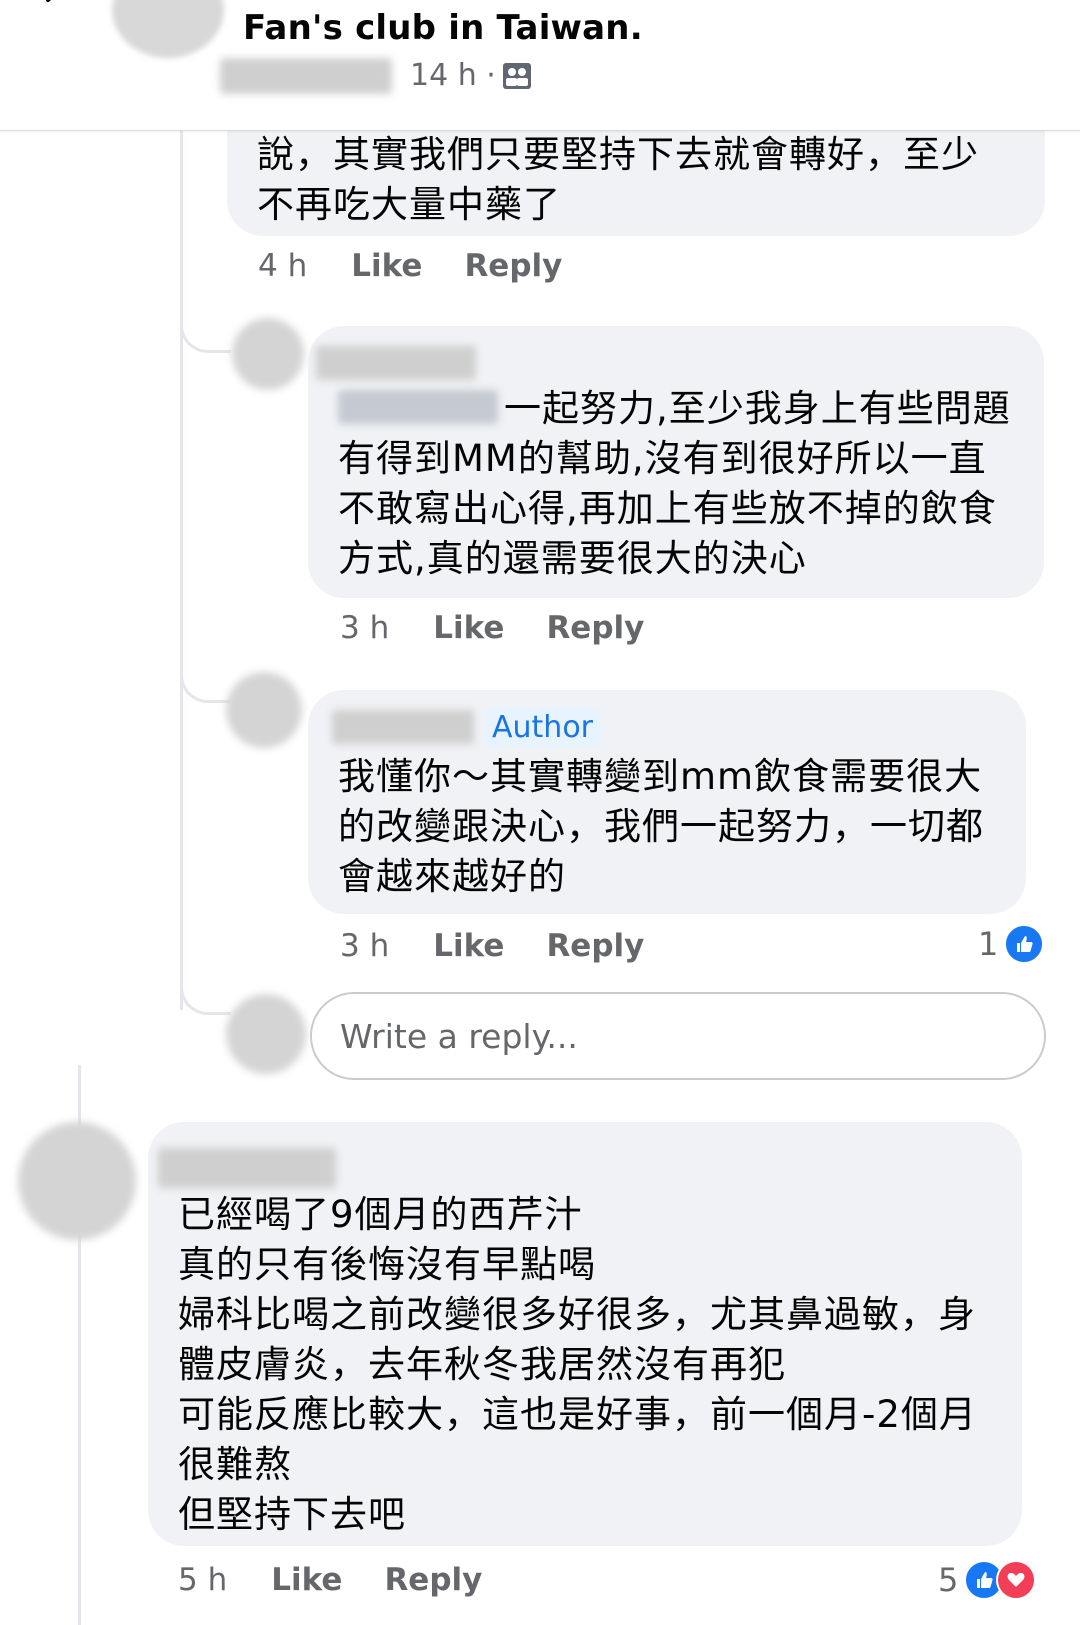 Image resolution: width=1080 pixels, height=1625 pixels. Describe the element at coordinates (168, 29) in the screenshot. I see `group-avatar` at that location.